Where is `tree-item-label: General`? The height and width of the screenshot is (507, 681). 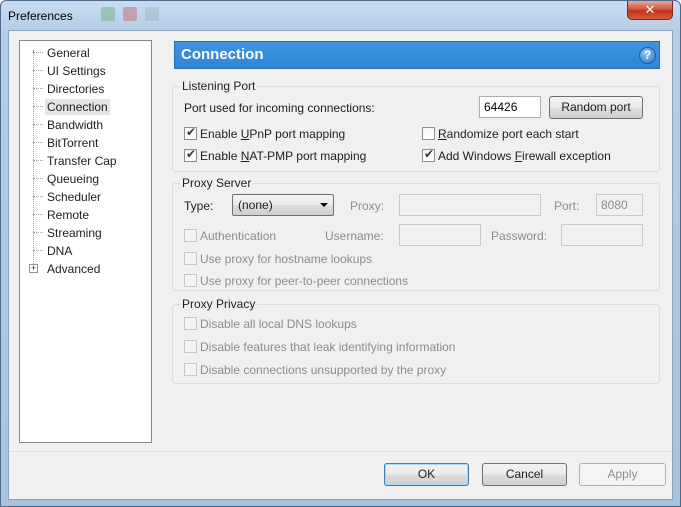
tree-item-label: General is located at coordinates (68, 53).